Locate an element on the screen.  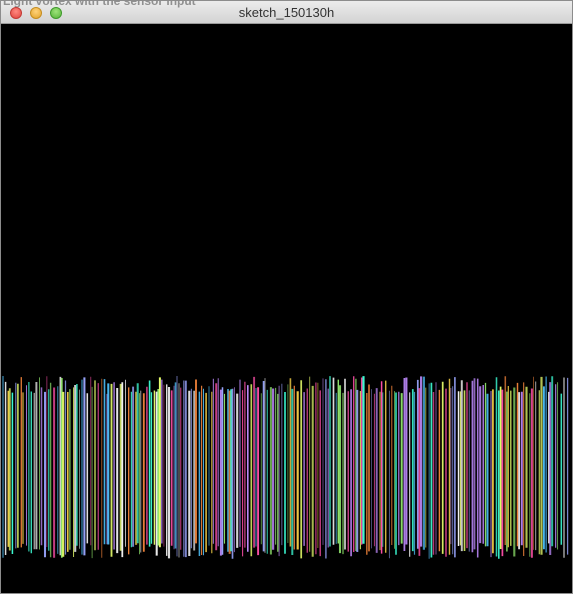
window-title: sketch_150130h is located at coordinates (286, 12).